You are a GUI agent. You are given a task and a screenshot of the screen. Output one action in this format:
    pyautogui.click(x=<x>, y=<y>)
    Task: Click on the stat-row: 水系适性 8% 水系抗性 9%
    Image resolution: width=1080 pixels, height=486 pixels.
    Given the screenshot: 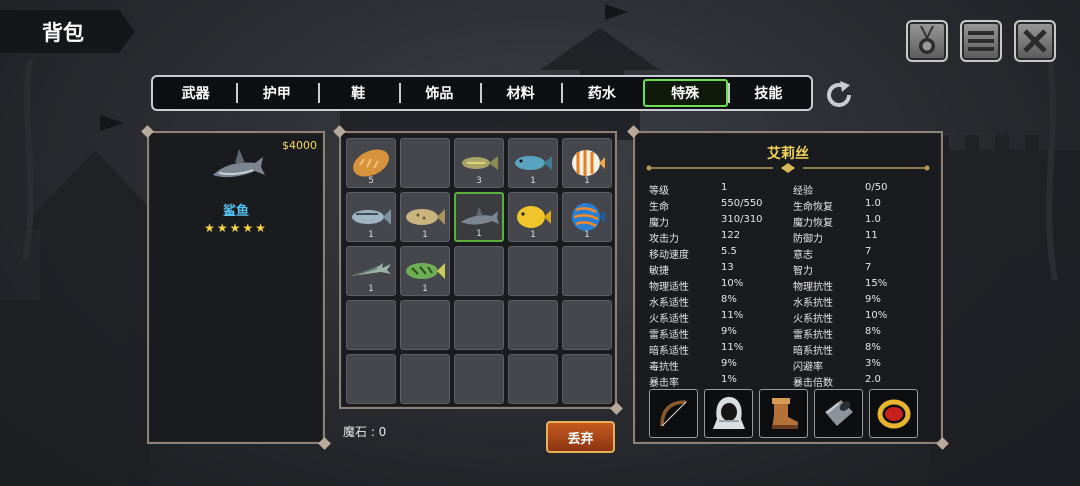 What is the action you would take?
    pyautogui.click(x=789, y=302)
    